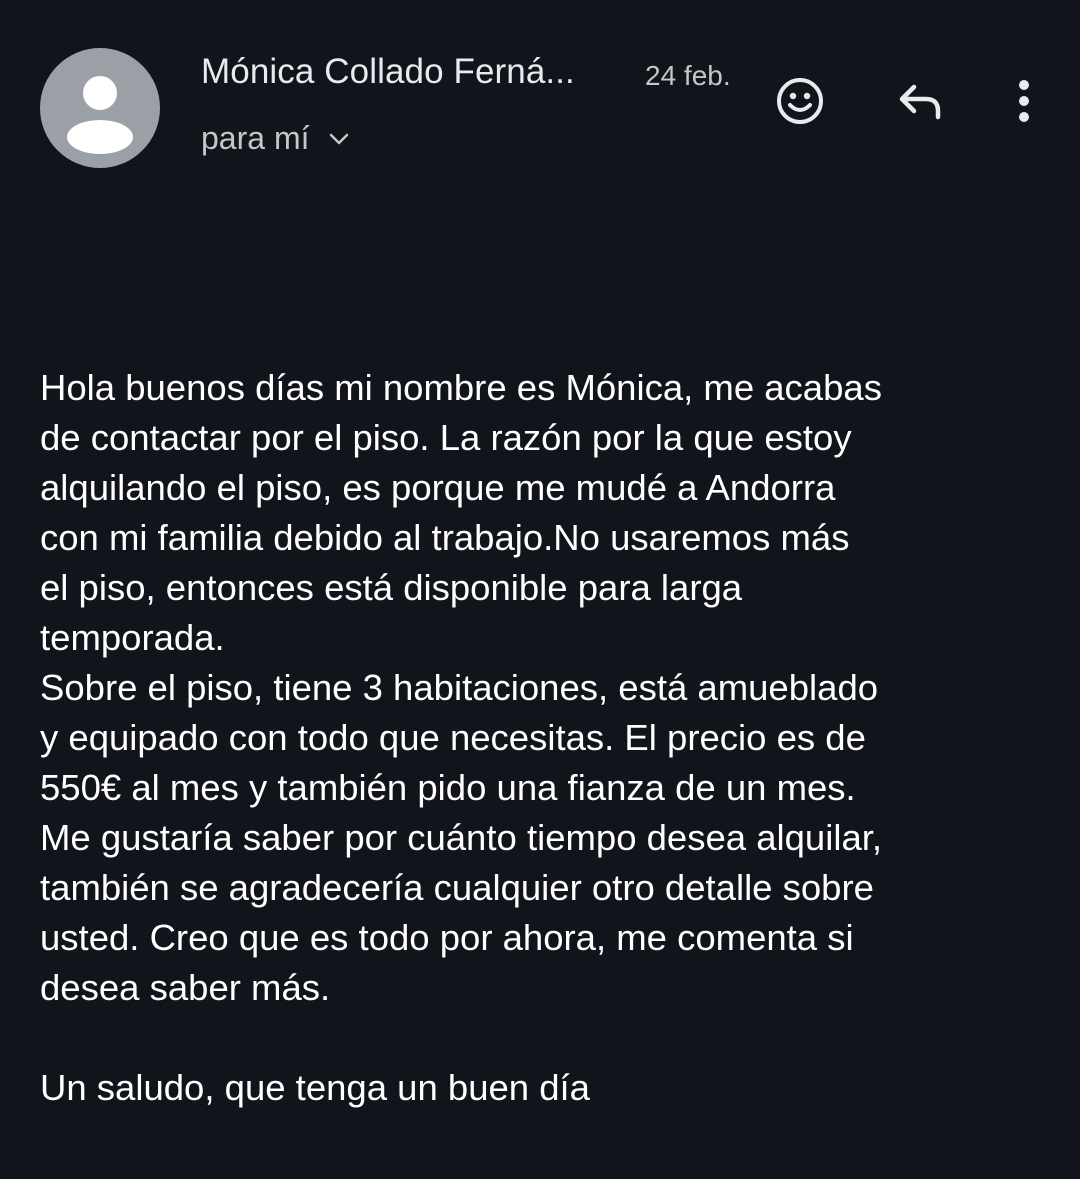  I want to click on smiley-icon, so click(800, 101).